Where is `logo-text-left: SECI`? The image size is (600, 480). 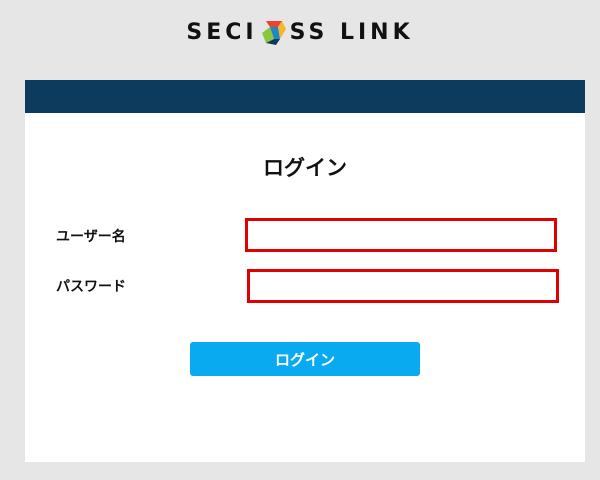 logo-text-left: SECI is located at coordinates (222, 32).